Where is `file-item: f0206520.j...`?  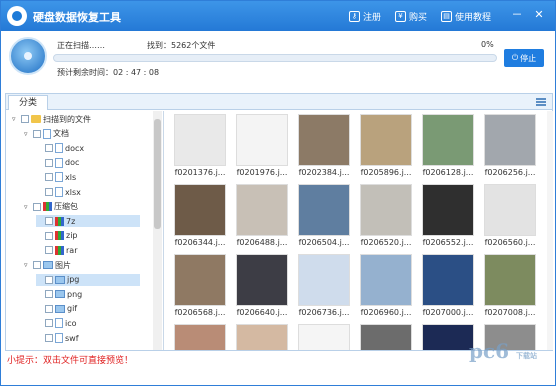 file-item: f0206520.j... is located at coordinates (386, 215).